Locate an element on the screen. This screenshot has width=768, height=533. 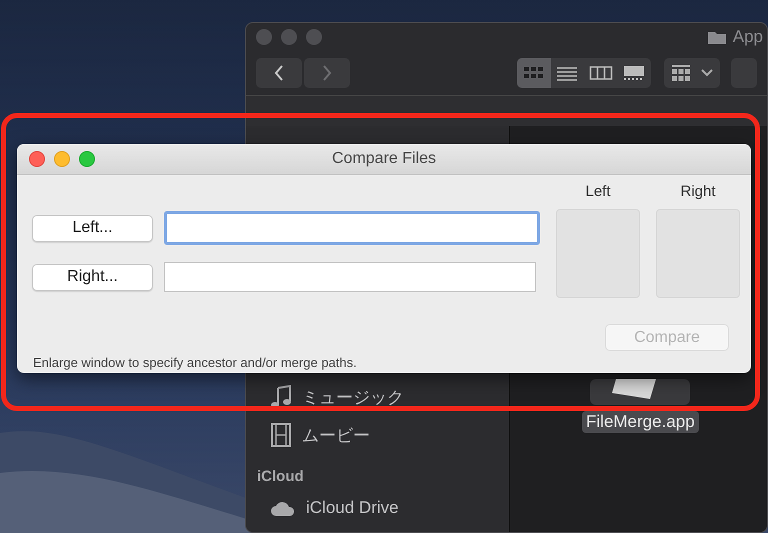
chevron-right-icon is located at coordinates (327, 73).